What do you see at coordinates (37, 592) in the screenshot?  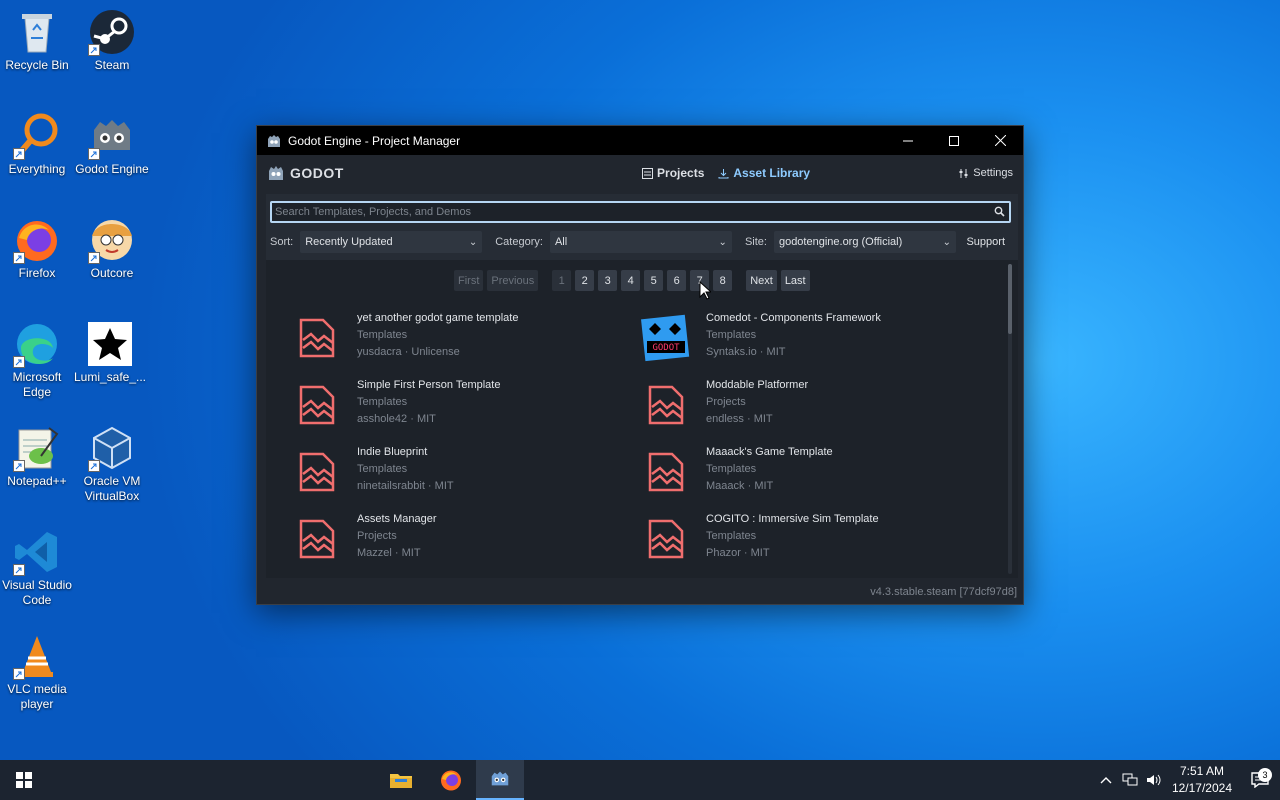 I see `desktop-icon-label: Visual Studio Code` at bounding box center [37, 592].